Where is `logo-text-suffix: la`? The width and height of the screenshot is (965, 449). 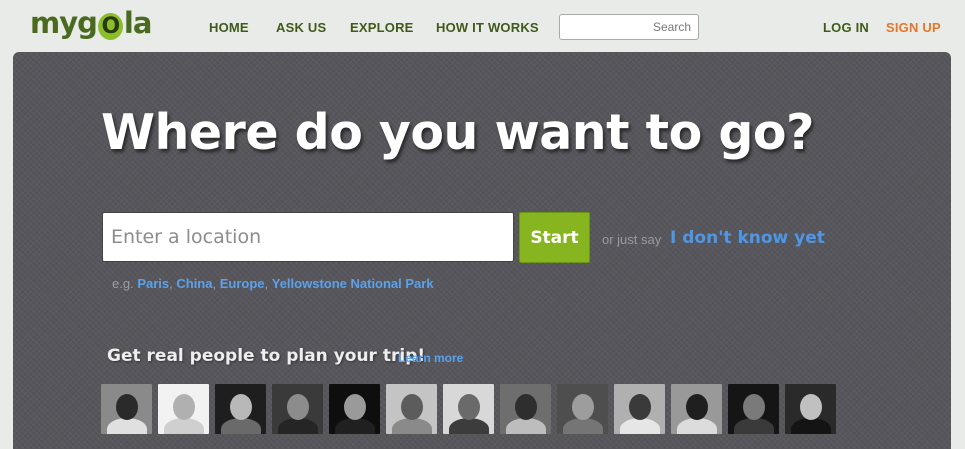
logo-text-suffix: la is located at coordinates (137, 23).